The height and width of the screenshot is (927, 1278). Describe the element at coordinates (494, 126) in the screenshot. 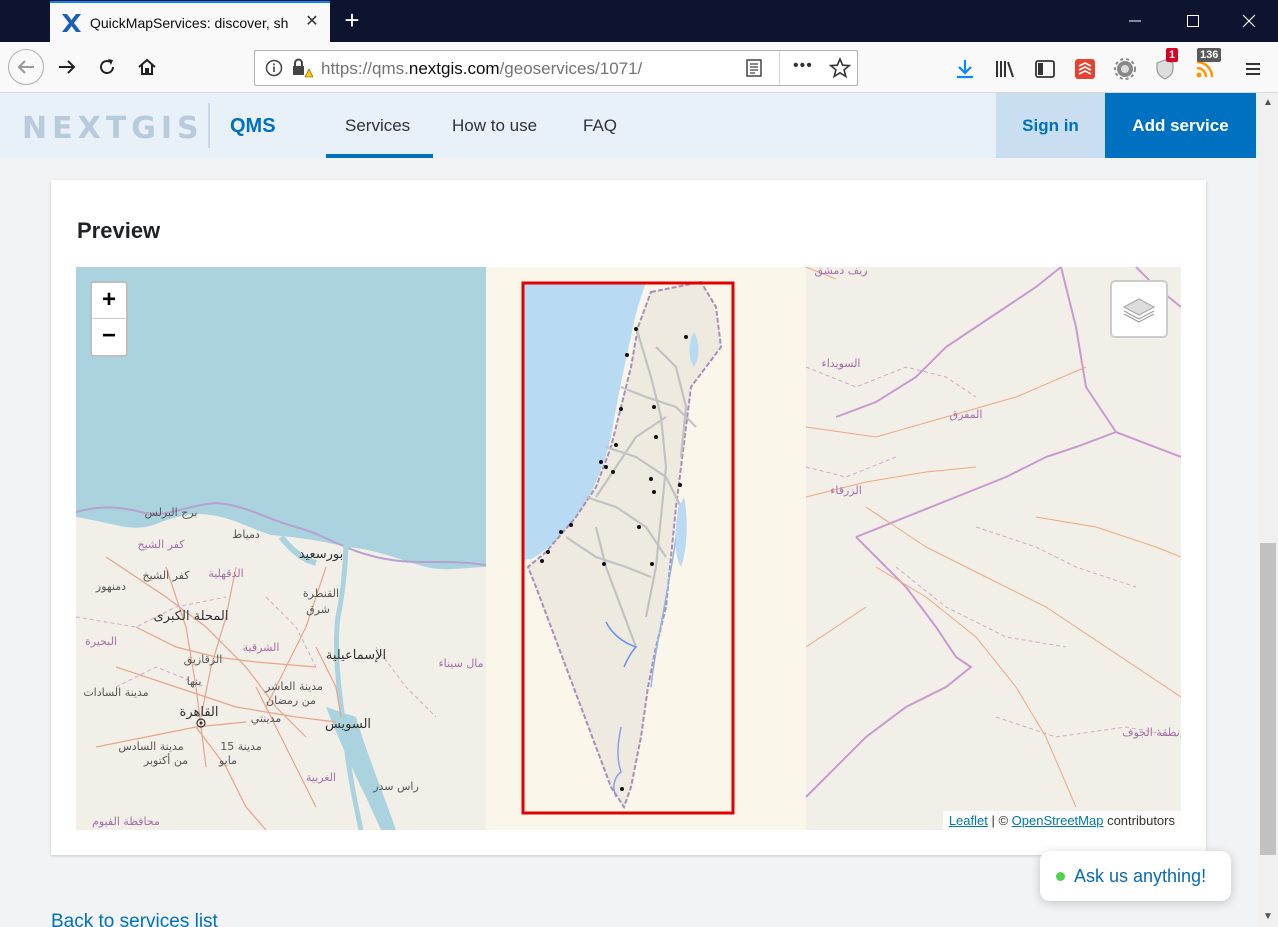

I see `nav-how-to-use: How to use` at that location.